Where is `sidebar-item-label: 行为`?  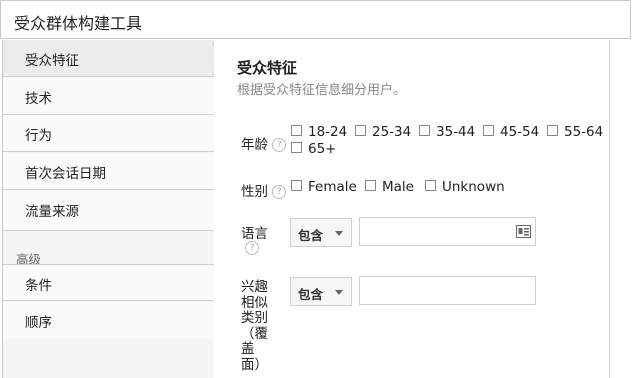 sidebar-item-label: 行为 is located at coordinates (38, 136).